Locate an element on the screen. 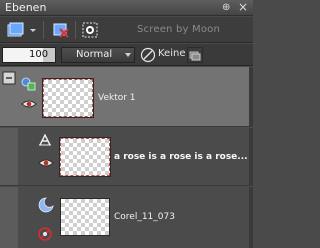 Image resolution: width=320 pixels, height=248 pixels. layers-stack-icon is located at coordinates (195, 56).